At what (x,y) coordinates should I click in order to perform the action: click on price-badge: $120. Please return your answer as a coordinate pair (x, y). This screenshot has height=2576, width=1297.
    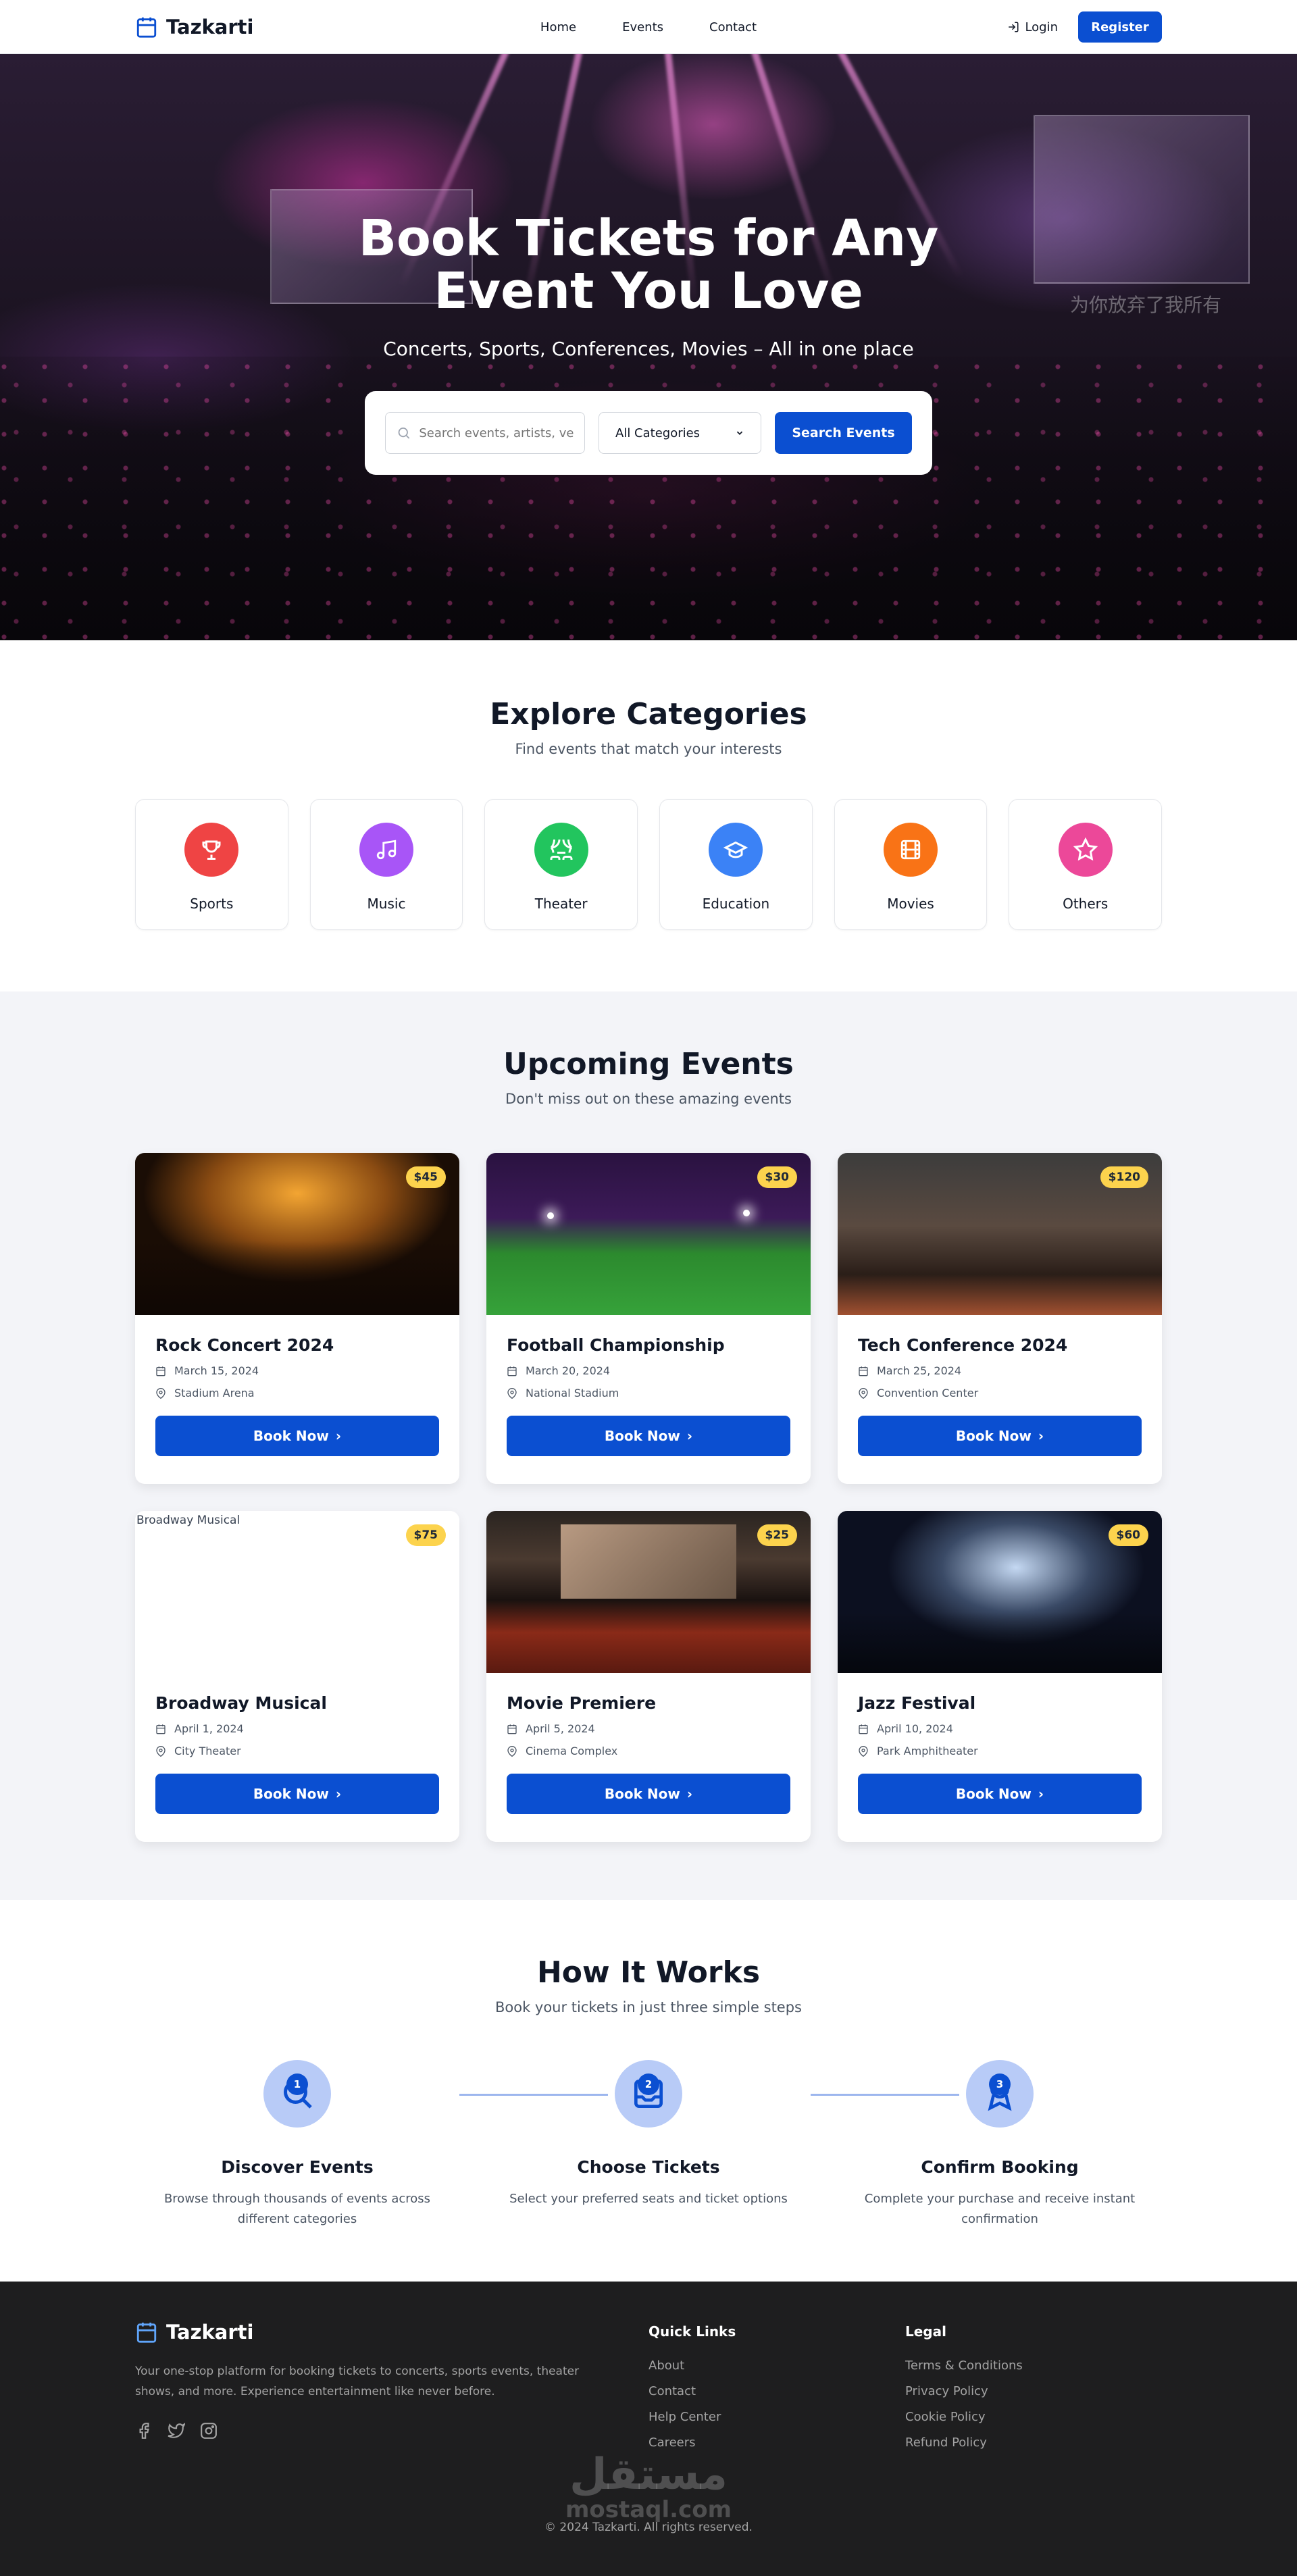
    Looking at the image, I should click on (1124, 1177).